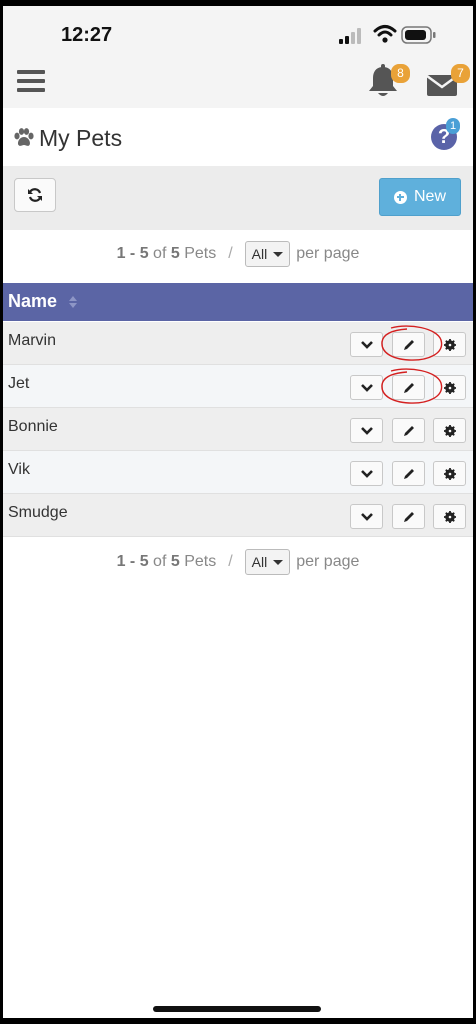 Image resolution: width=476 pixels, height=1024 pixels. I want to click on table-header: Name, so click(238, 302).